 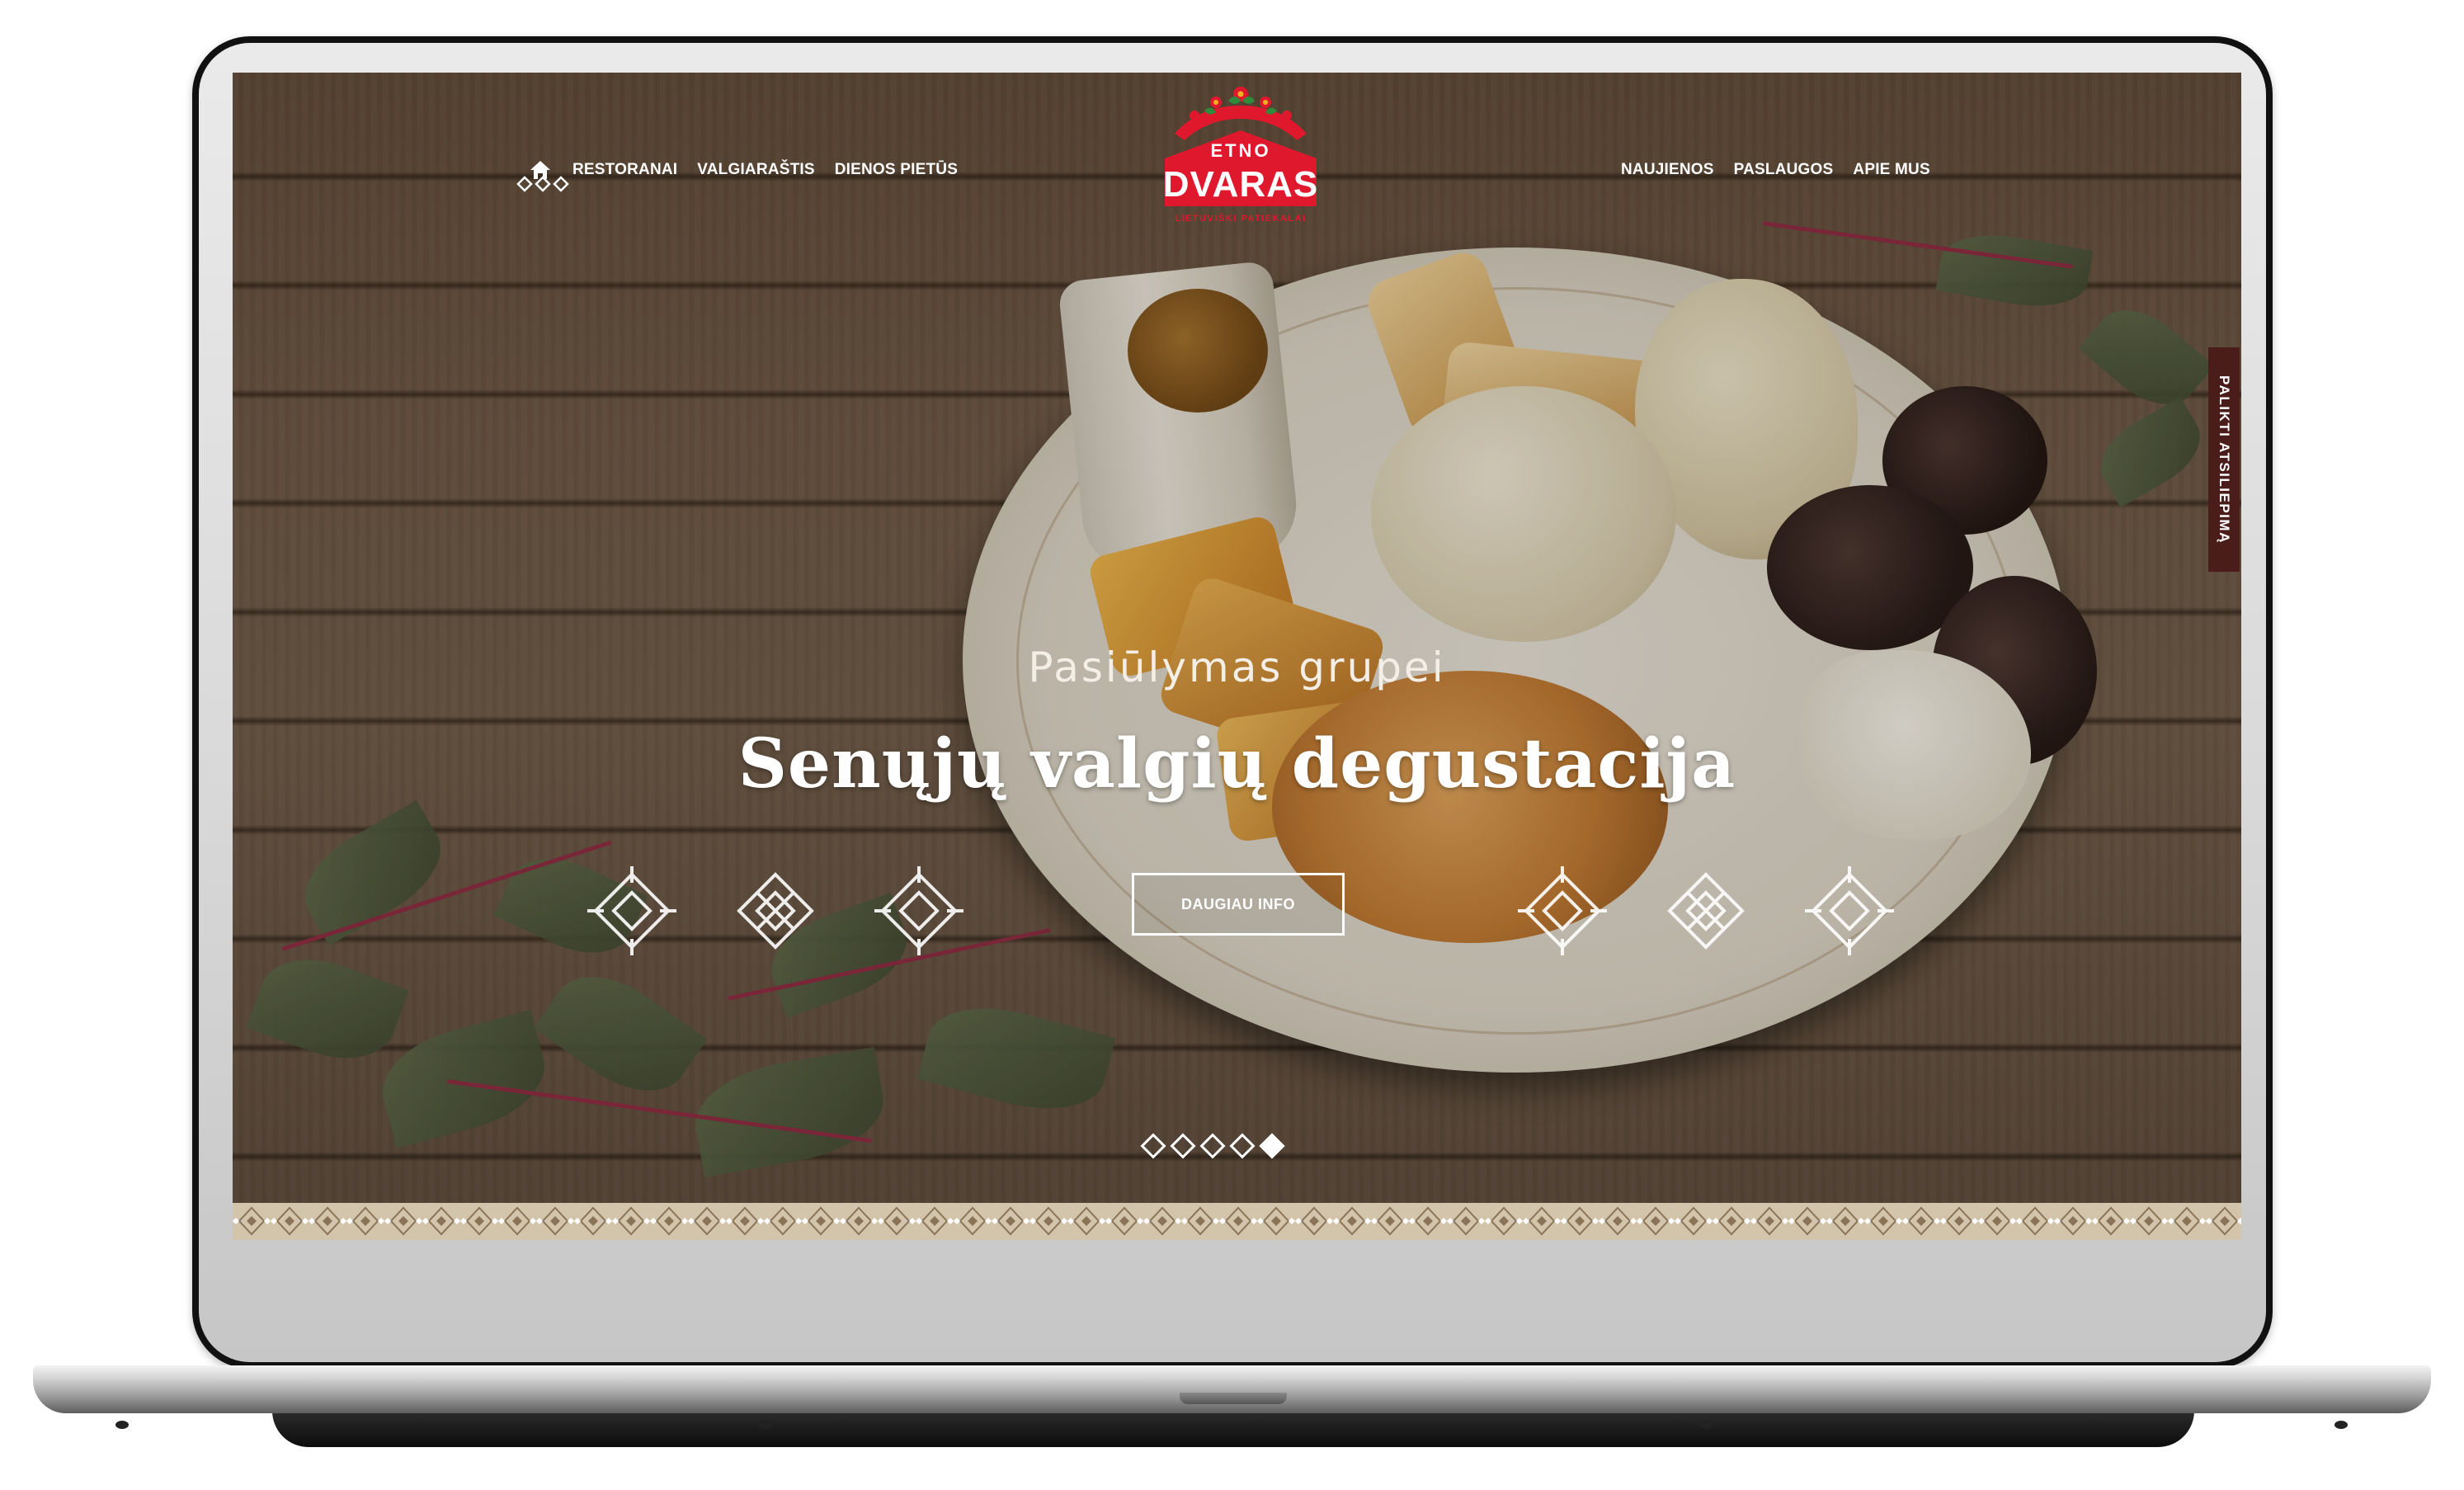 I want to click on nav-naujienos: NAUJIENOS, so click(x=1667, y=170).